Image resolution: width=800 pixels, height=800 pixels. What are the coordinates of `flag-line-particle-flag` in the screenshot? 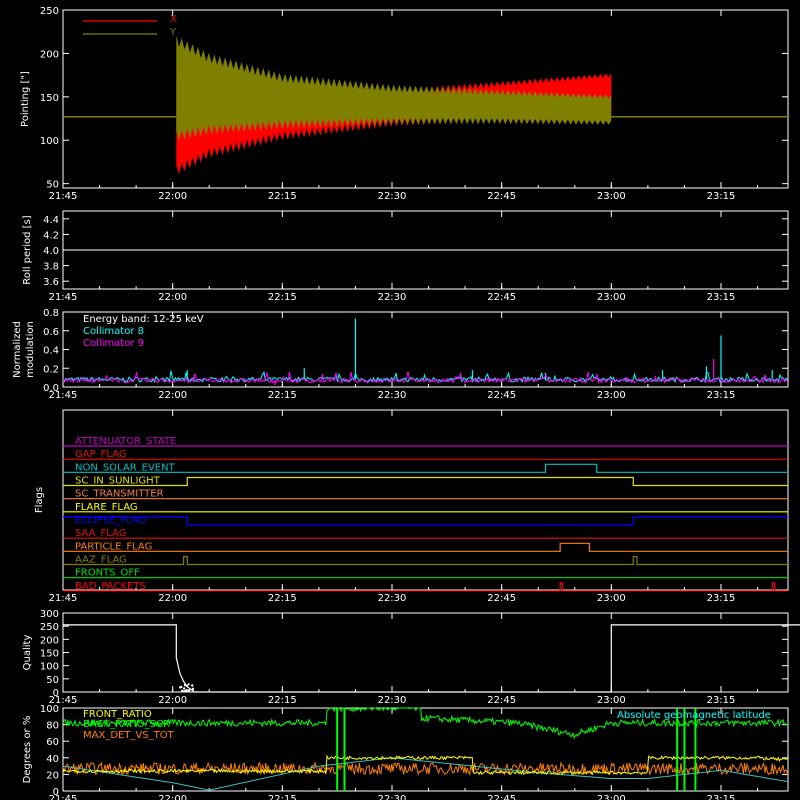 It's located at (425, 547).